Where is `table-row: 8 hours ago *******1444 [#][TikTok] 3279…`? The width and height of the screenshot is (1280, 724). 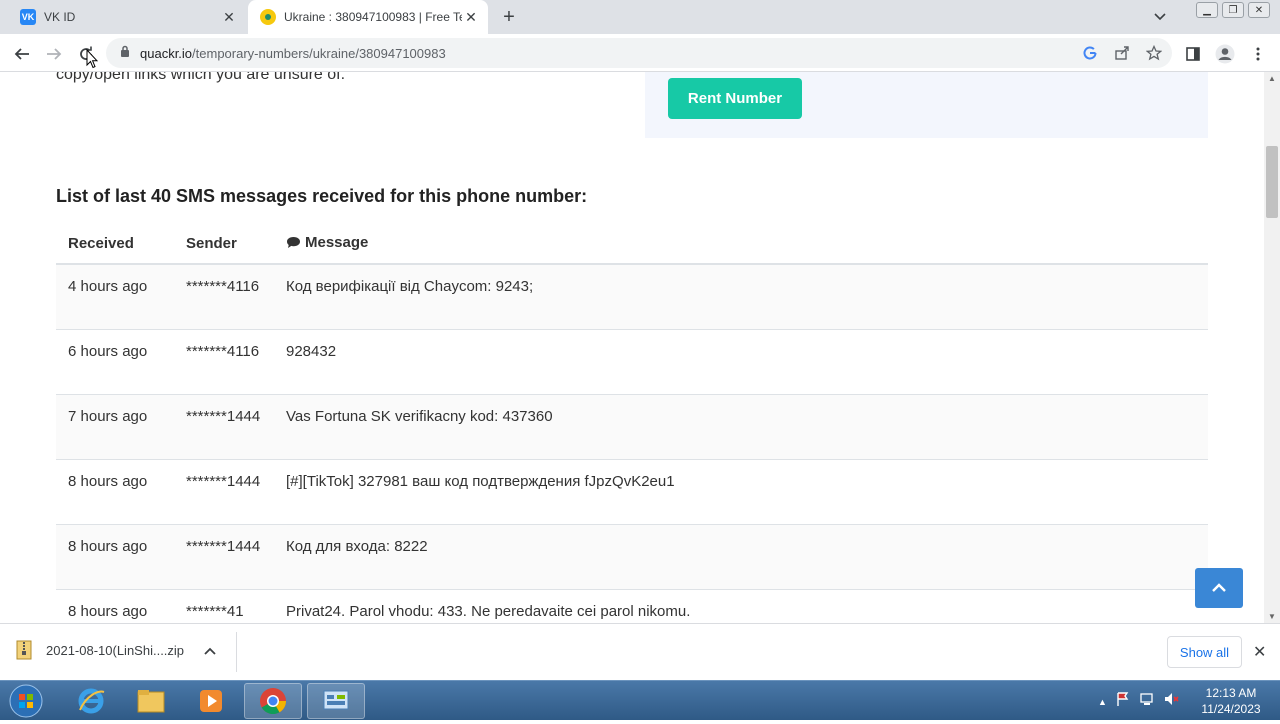
table-row: 8 hours ago *******1444 [#][TikTok] 3279… is located at coordinates (632, 491).